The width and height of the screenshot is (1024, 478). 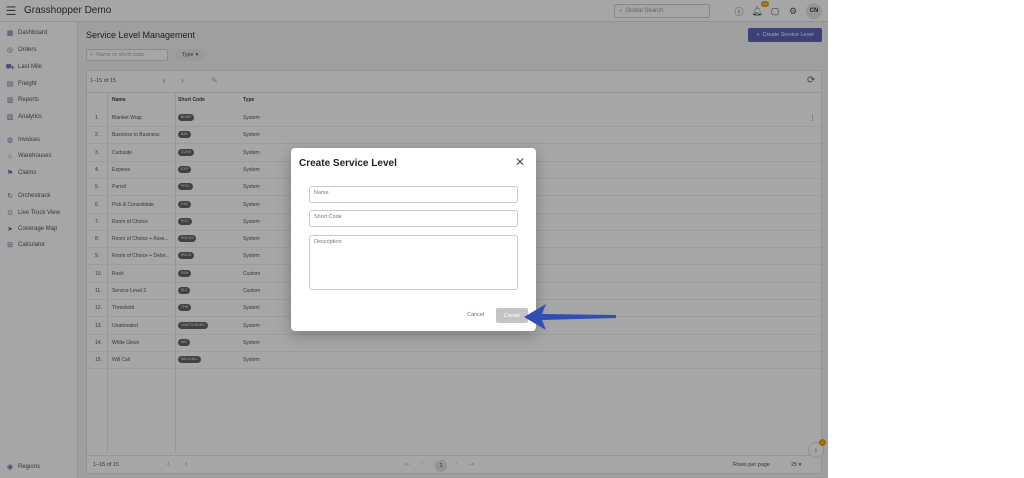 What do you see at coordinates (475, 315) in the screenshot?
I see `cancel-button: Cancel` at bounding box center [475, 315].